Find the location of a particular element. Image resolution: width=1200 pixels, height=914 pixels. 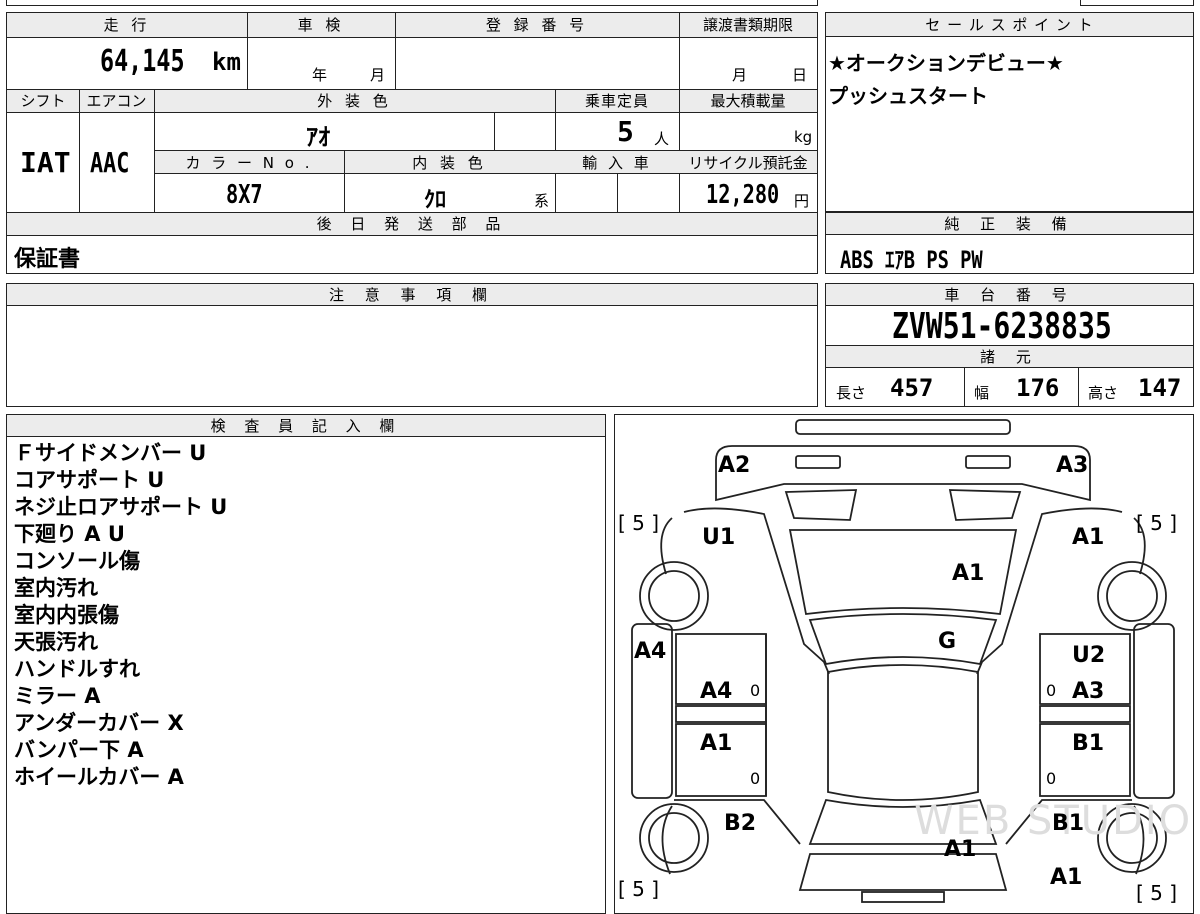

top-strip is located at coordinates (412, 3).